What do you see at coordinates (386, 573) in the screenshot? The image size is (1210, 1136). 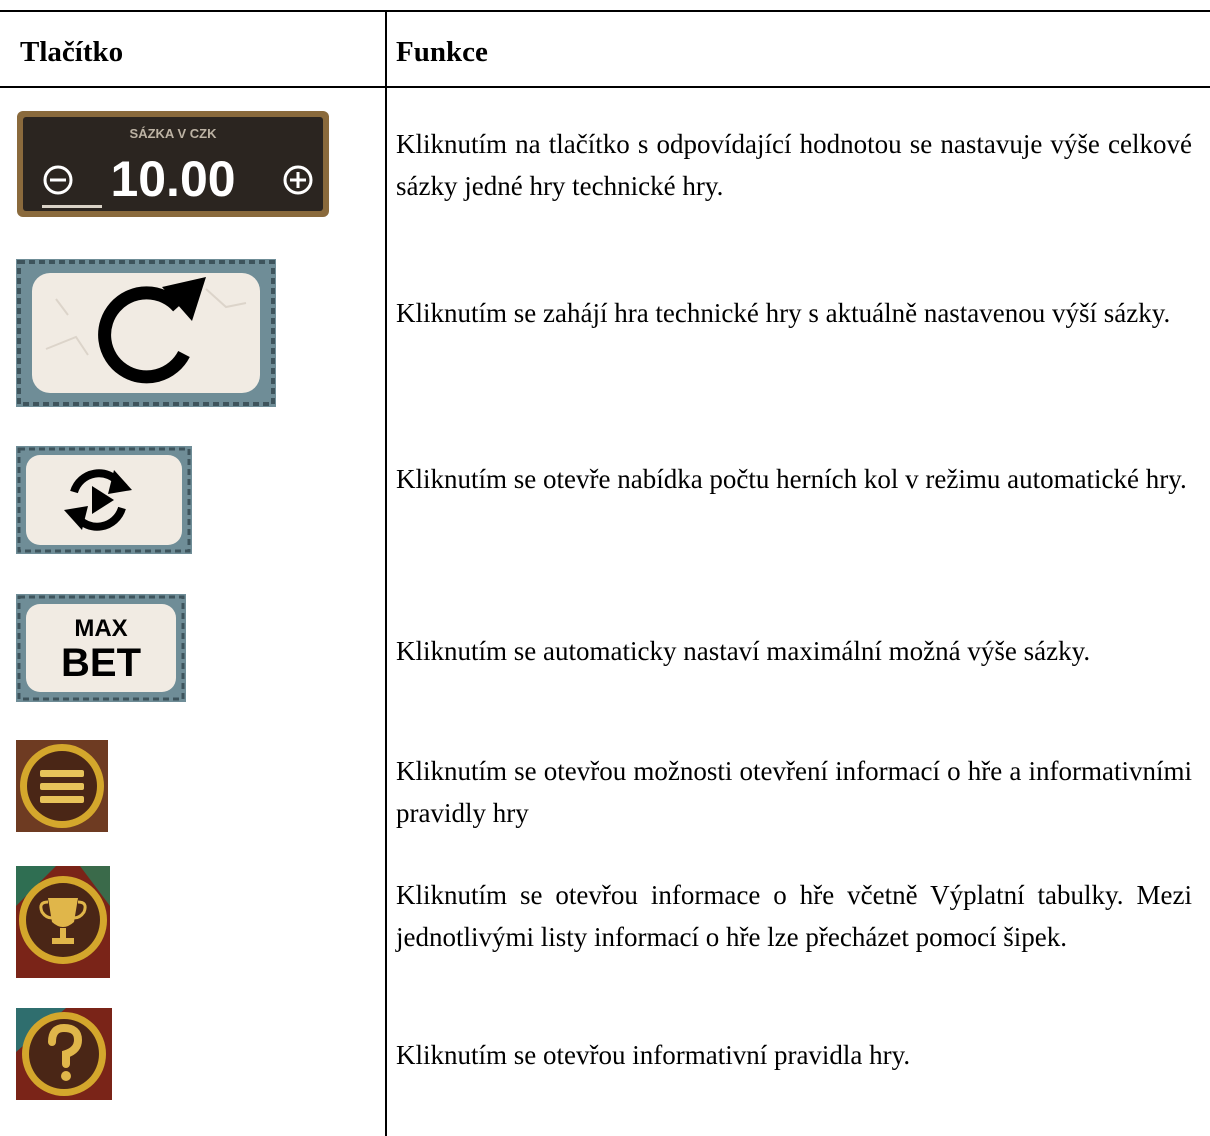 I see `column-divider` at bounding box center [386, 573].